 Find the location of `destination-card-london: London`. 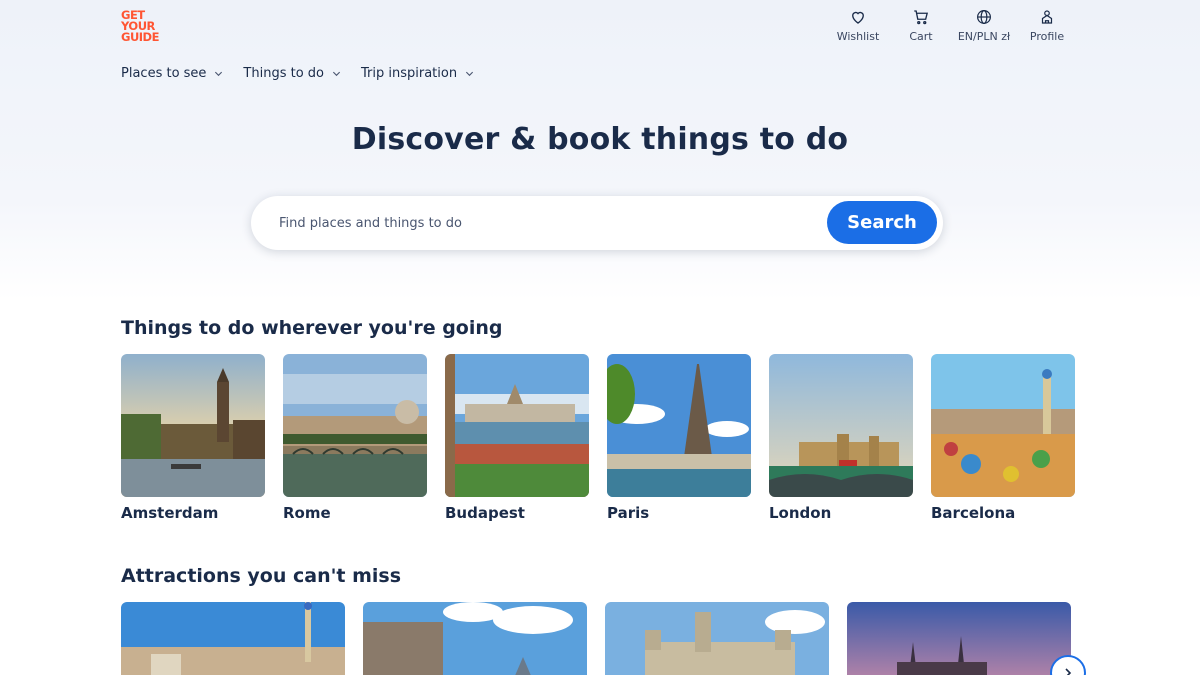

destination-card-london: London is located at coordinates (841, 438).